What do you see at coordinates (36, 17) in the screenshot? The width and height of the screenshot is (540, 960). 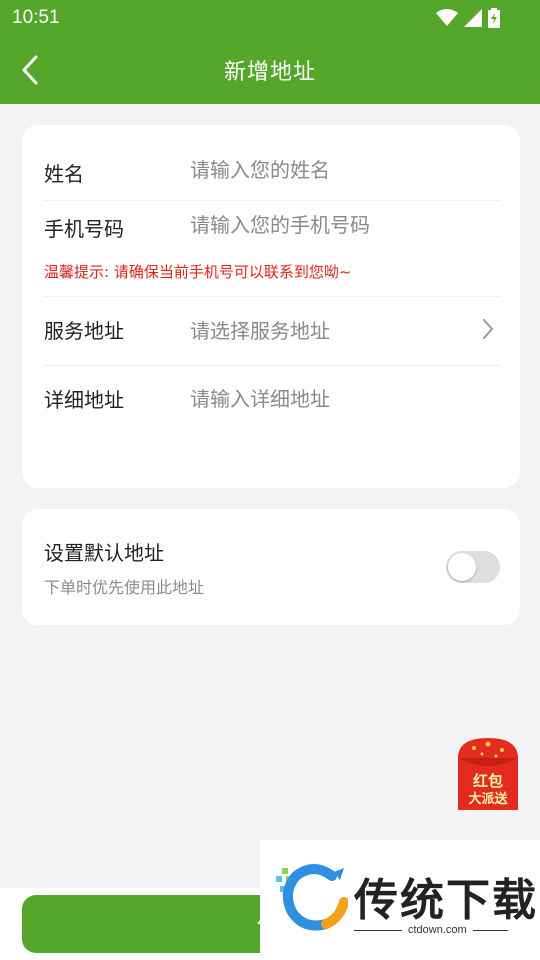 I see `status-time: 10:51` at bounding box center [36, 17].